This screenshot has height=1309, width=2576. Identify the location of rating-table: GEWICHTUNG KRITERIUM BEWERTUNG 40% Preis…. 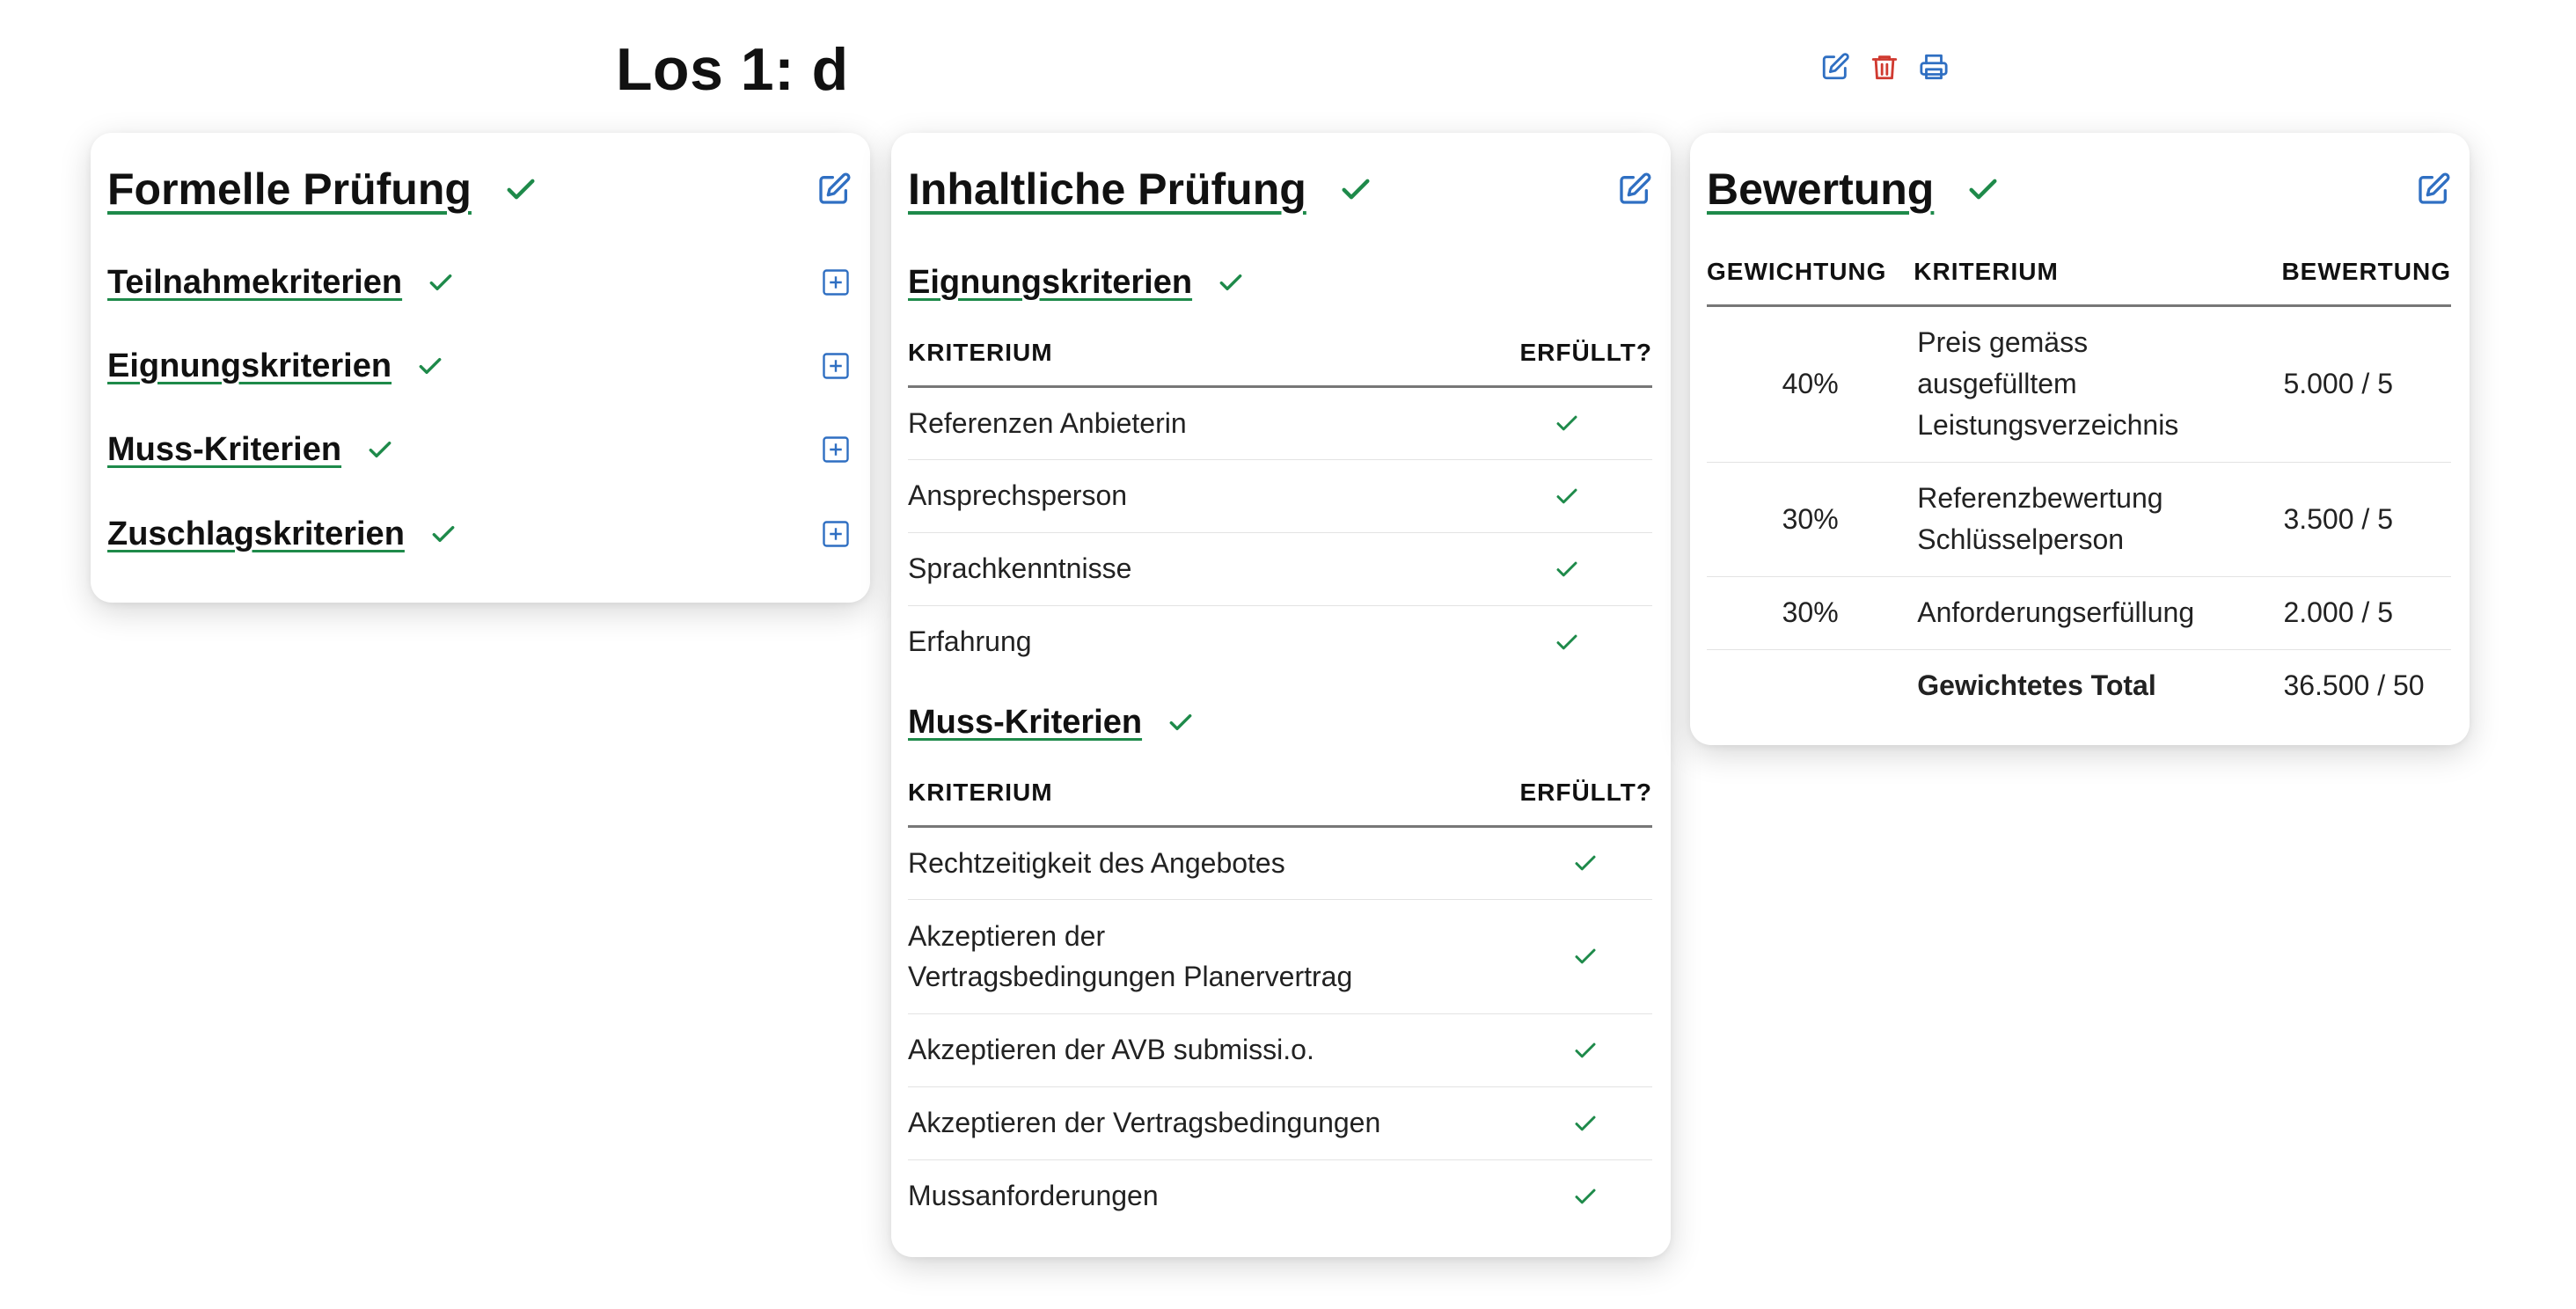
(2079, 481).